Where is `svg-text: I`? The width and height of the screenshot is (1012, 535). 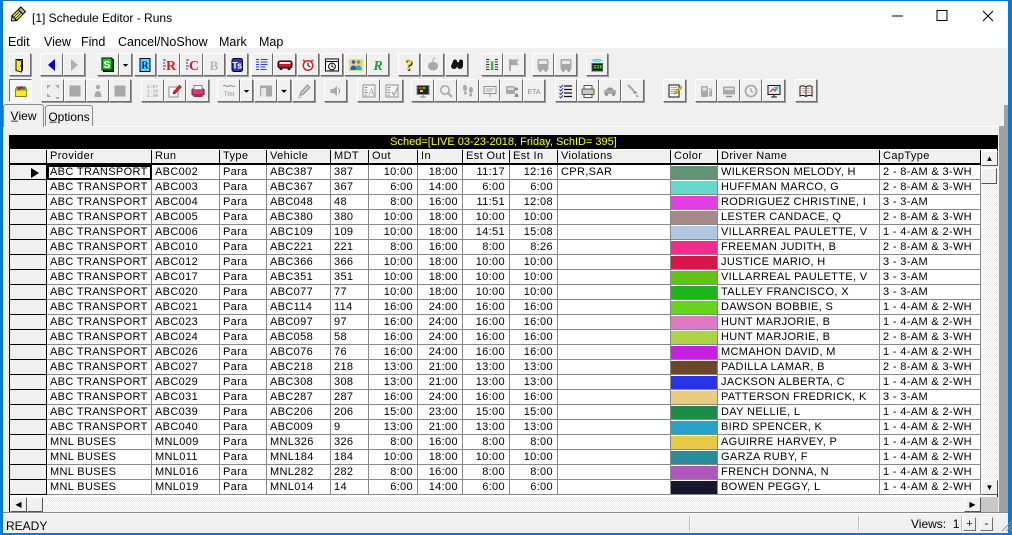 svg-text: I is located at coordinates (491, 65).